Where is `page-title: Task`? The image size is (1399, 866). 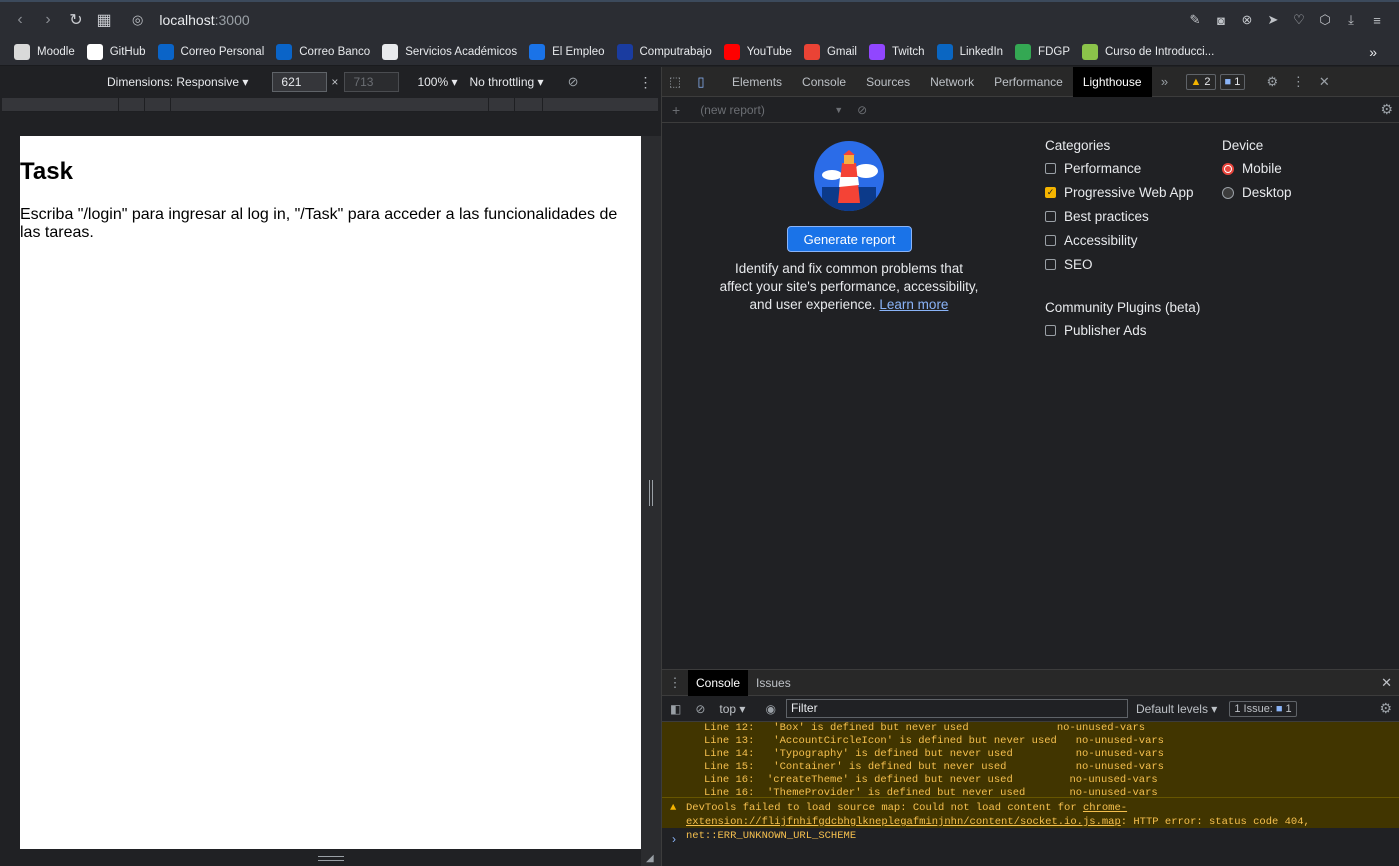
page-title: Task is located at coordinates (46, 171).